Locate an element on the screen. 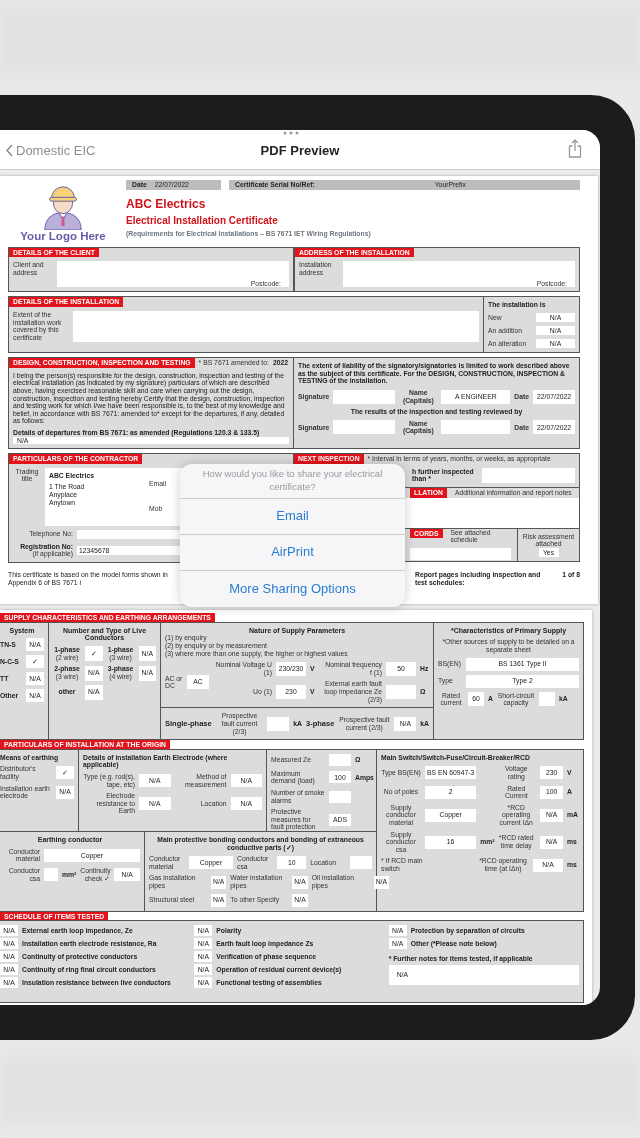 The width and height of the screenshot is (640, 1138). share-icon is located at coordinates (575, 148).